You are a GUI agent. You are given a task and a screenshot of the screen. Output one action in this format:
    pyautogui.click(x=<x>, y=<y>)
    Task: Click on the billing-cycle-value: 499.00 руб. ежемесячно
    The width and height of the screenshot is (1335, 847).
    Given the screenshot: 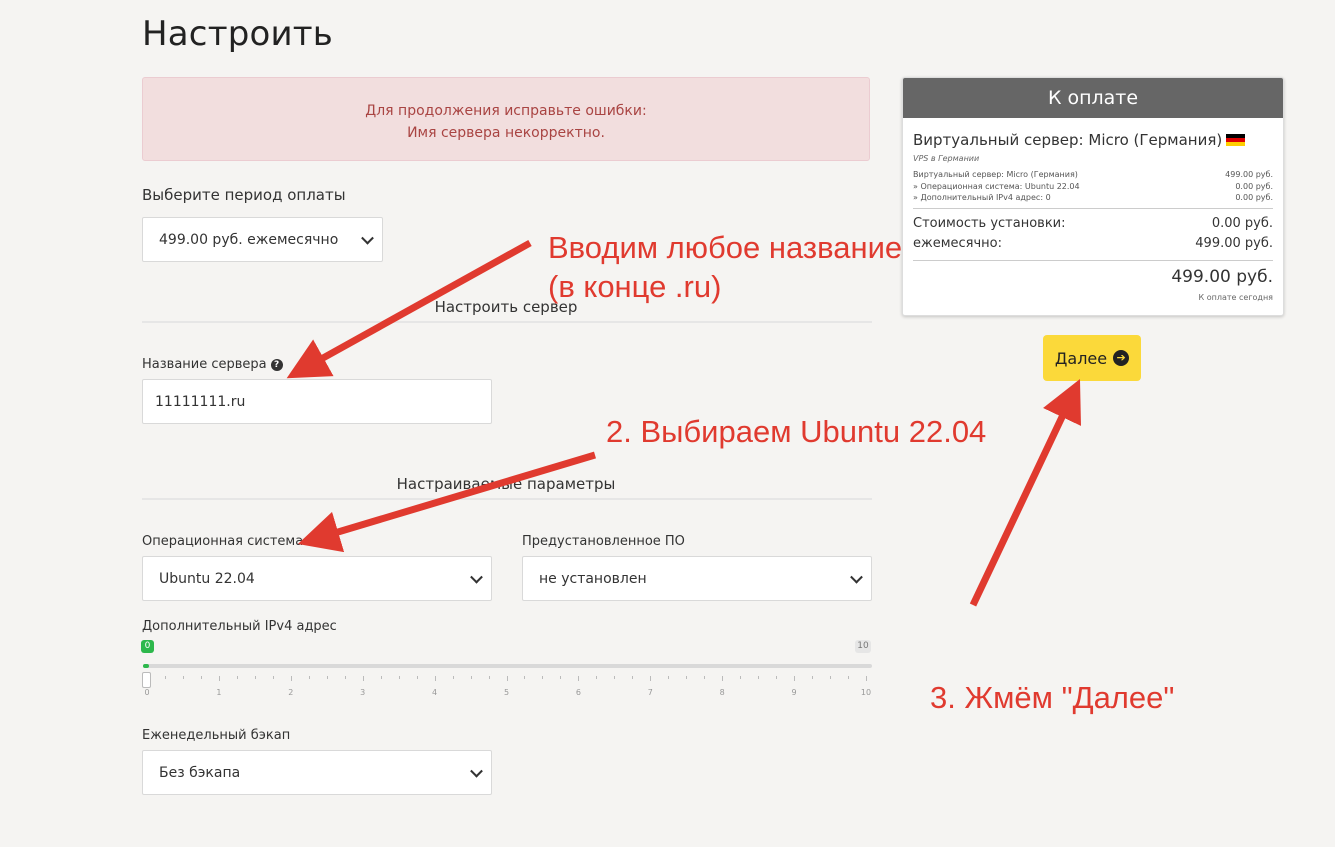 What is the action you would take?
    pyautogui.click(x=249, y=239)
    